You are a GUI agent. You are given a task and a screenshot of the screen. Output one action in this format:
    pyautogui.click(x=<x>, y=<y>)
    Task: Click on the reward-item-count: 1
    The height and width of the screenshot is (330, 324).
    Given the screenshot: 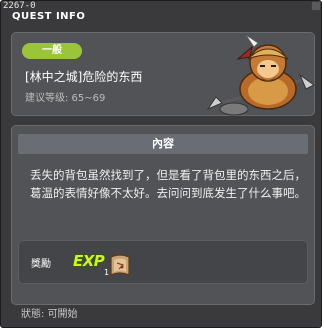 What is the action you would take?
    pyautogui.click(x=107, y=272)
    